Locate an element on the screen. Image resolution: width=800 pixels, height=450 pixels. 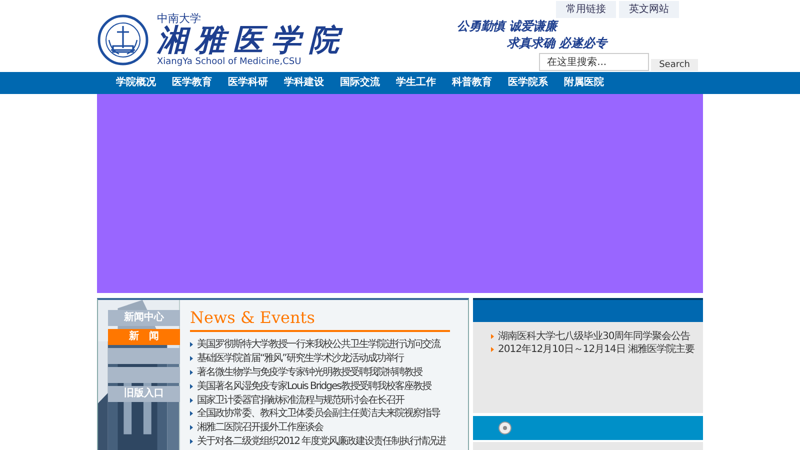
news-link: 湘雅二医院召开援外工作座谈会 is located at coordinates (260, 427).